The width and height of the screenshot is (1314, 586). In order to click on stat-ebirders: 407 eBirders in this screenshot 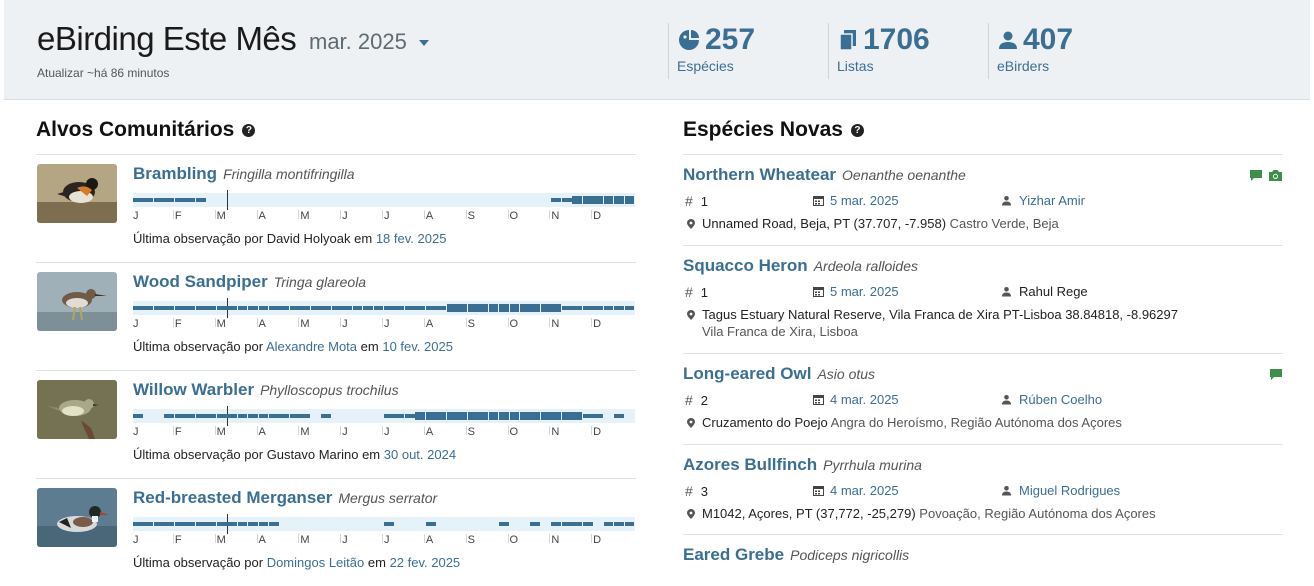, I will do `click(1030, 51)`.